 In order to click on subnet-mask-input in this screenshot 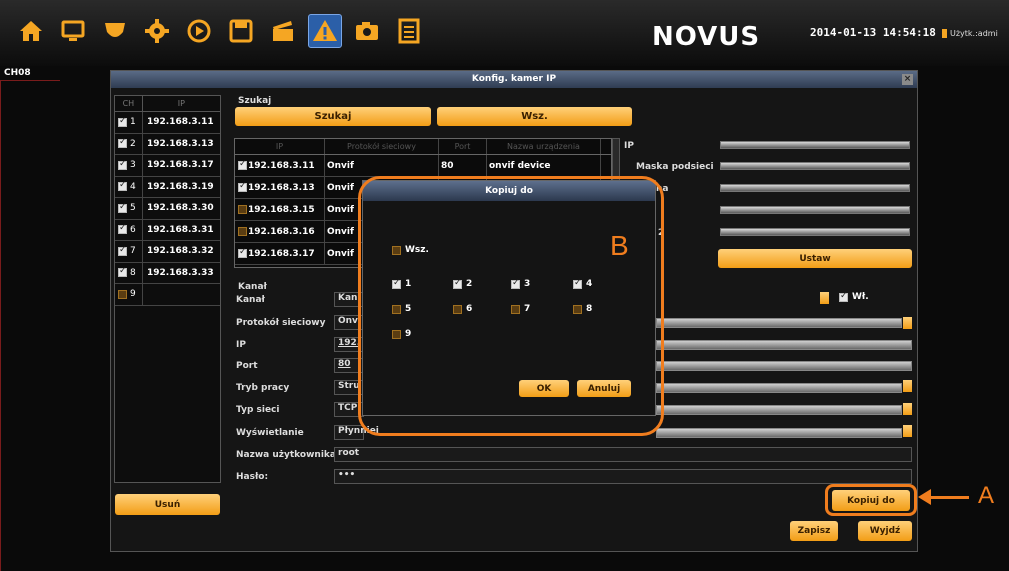, I will do `click(815, 166)`.